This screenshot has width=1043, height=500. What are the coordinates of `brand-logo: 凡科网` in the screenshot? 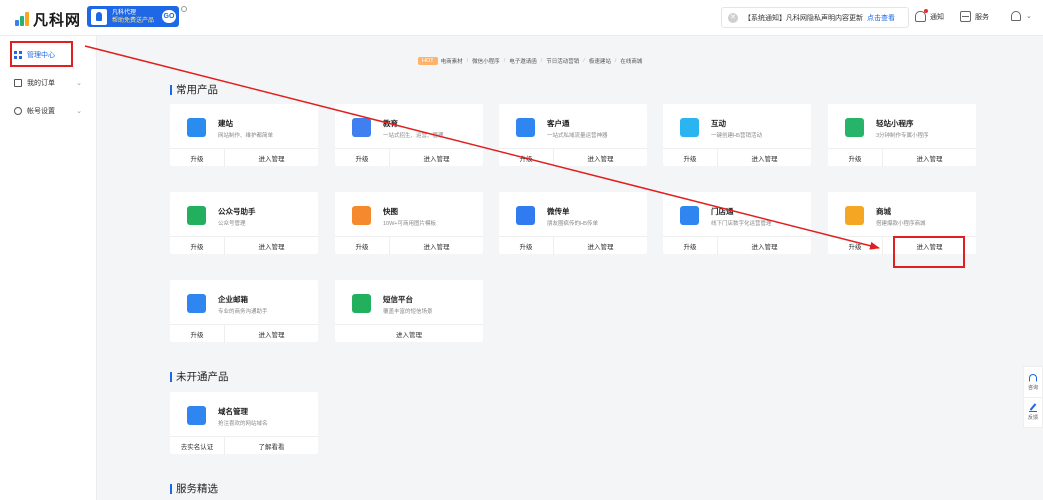 It's located at (47, 19).